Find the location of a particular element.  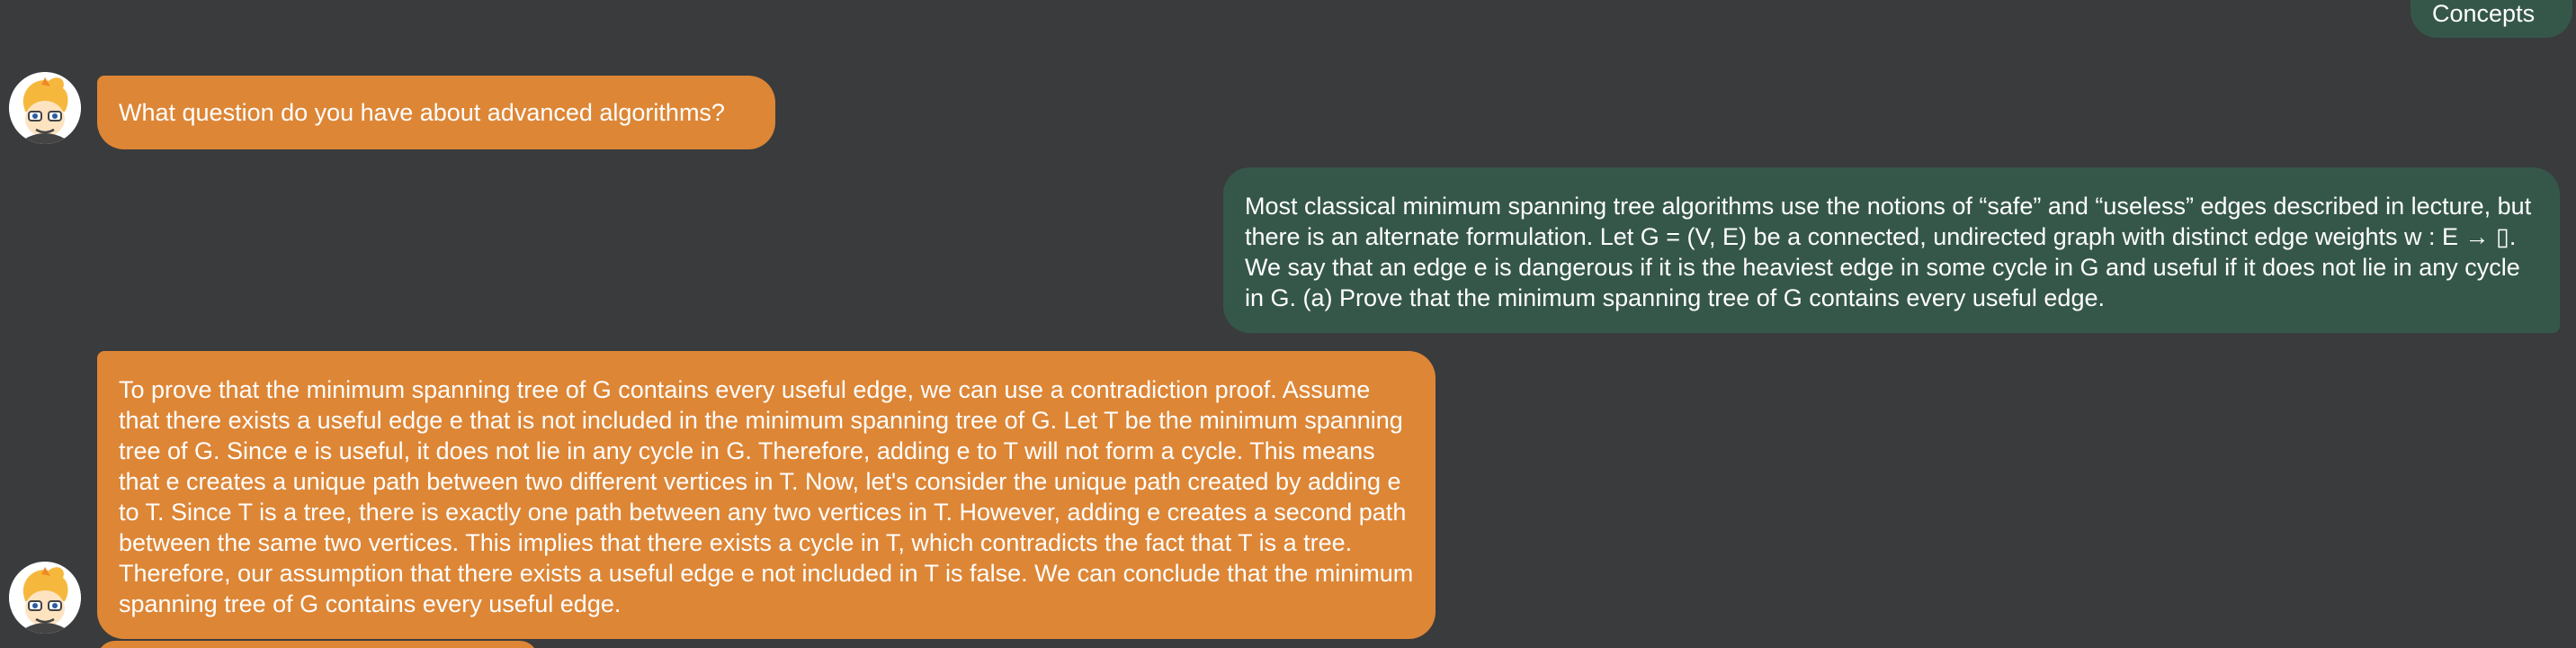

user-message-bubble: Concepts is located at coordinates (2491, 19).